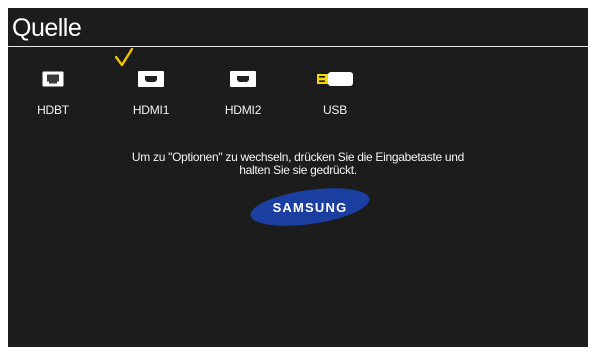 The width and height of the screenshot is (595, 354). I want to click on usb-icon, so click(335, 79).